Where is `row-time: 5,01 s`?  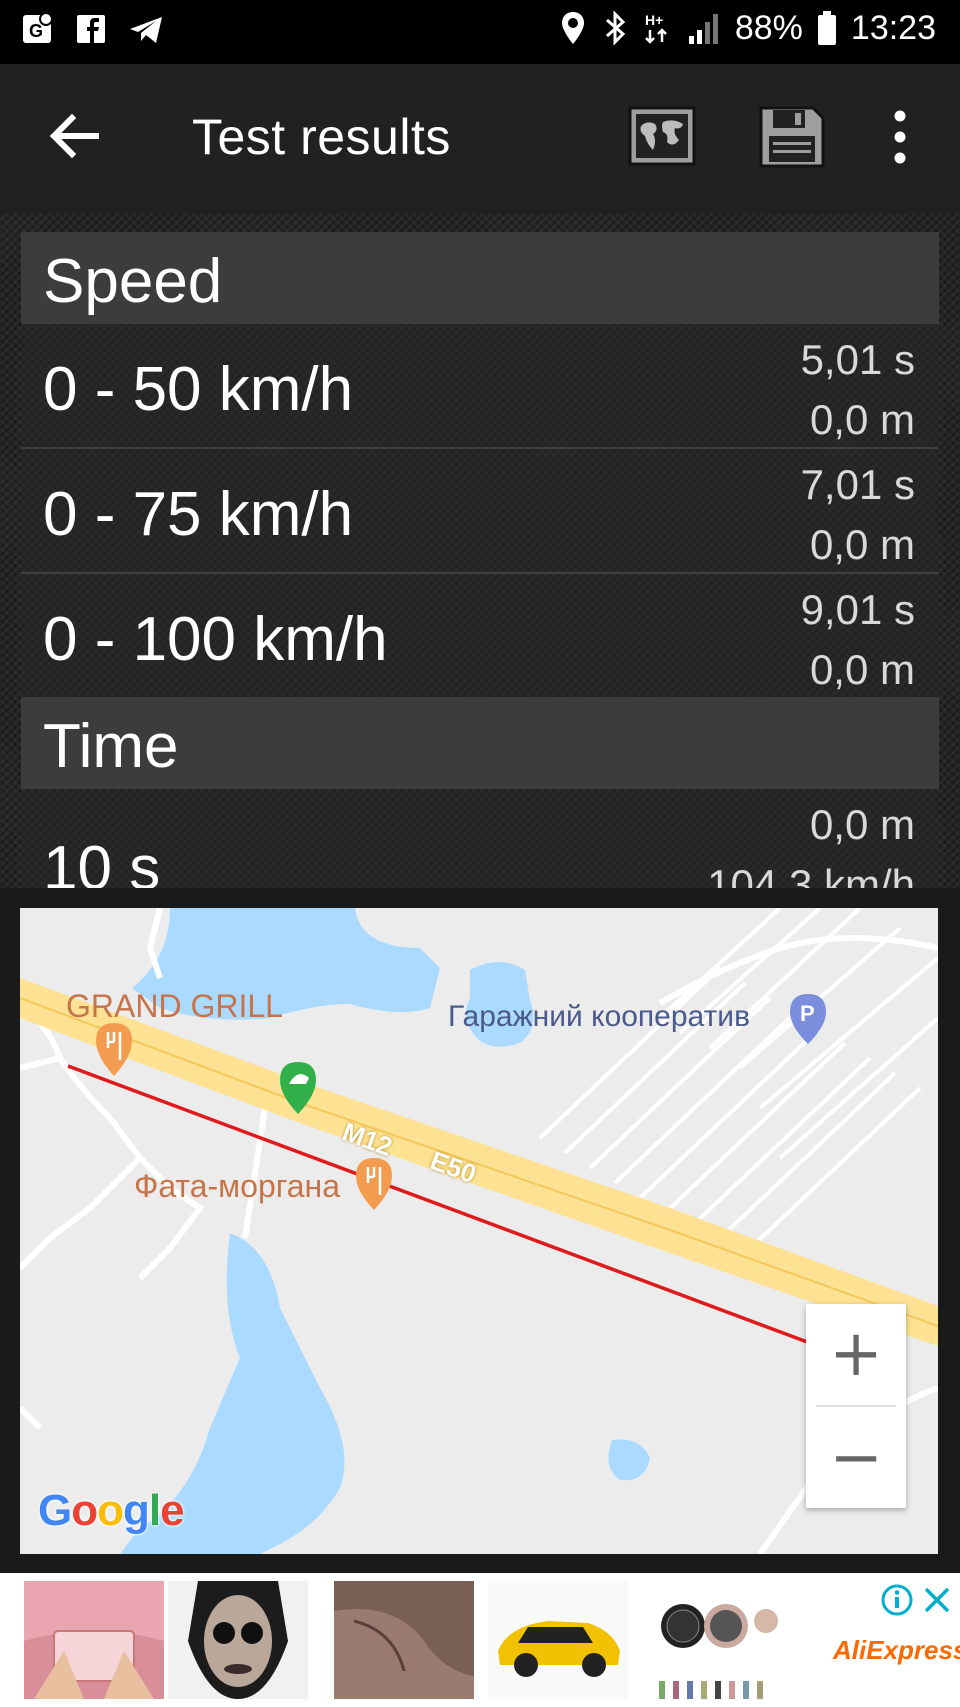
row-time: 5,01 s is located at coordinates (857, 359).